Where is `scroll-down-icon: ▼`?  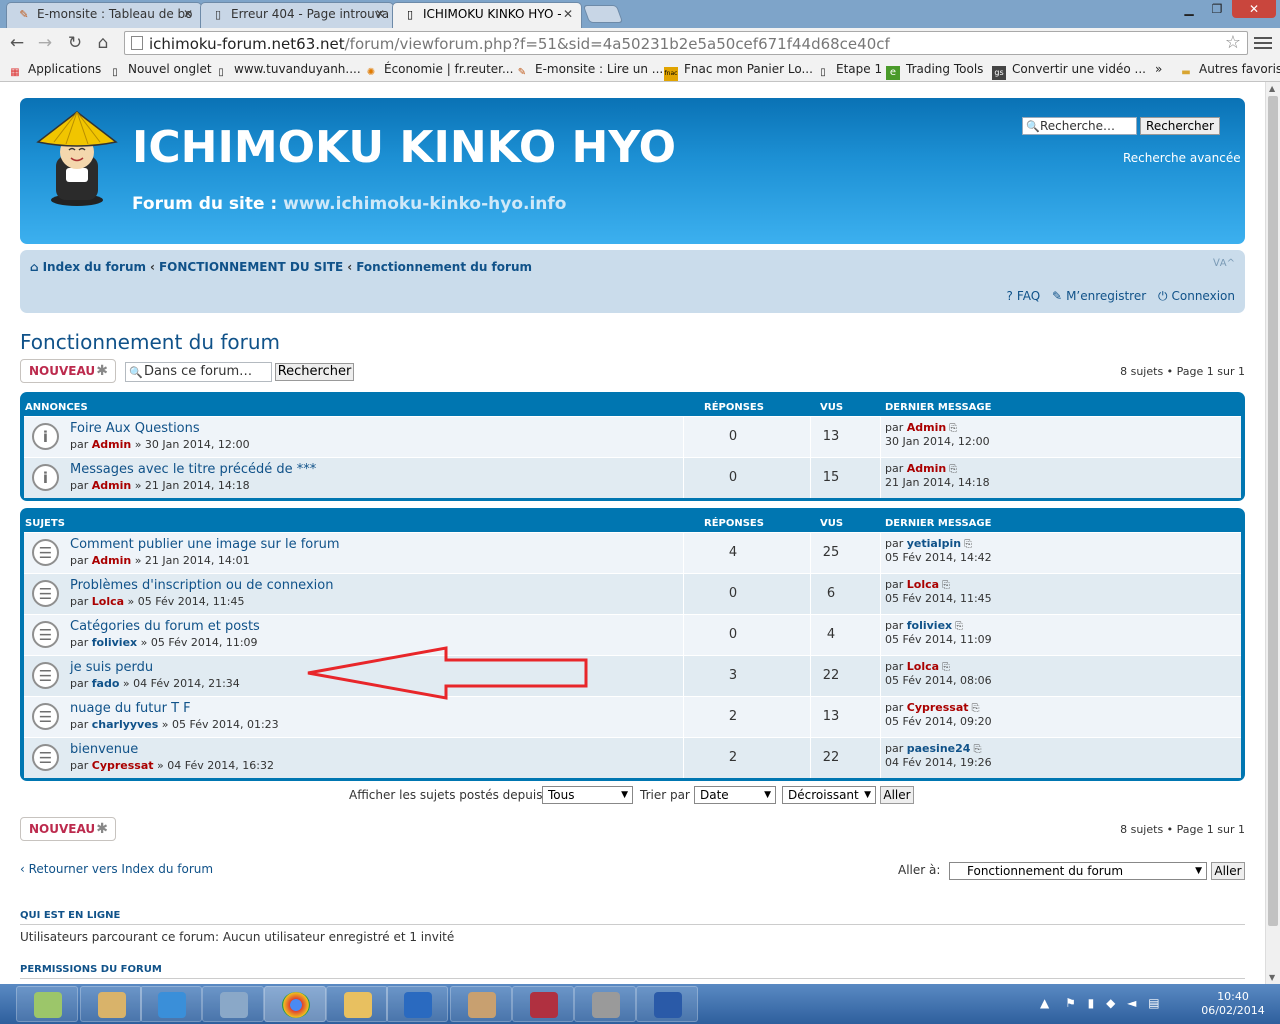
scroll-down-icon: ▼ is located at coordinates (1272, 977).